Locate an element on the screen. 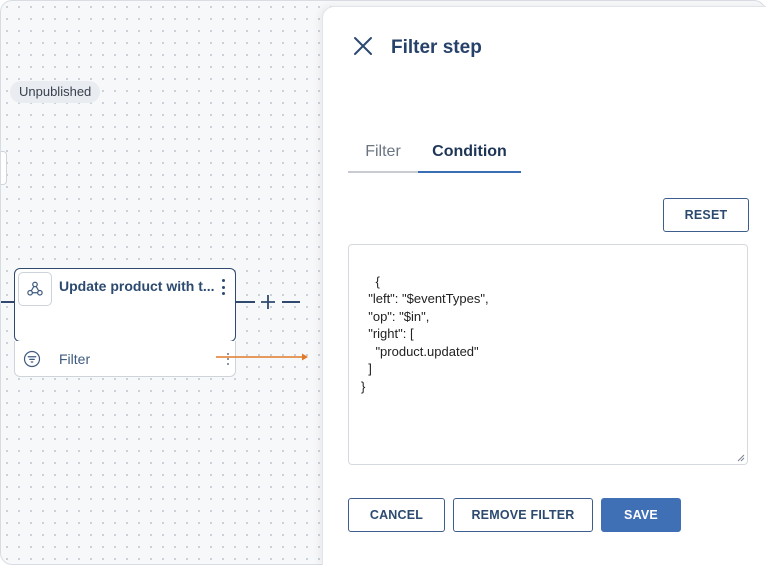 This screenshot has width=766, height=565. filter-icon is located at coordinates (32, 359).